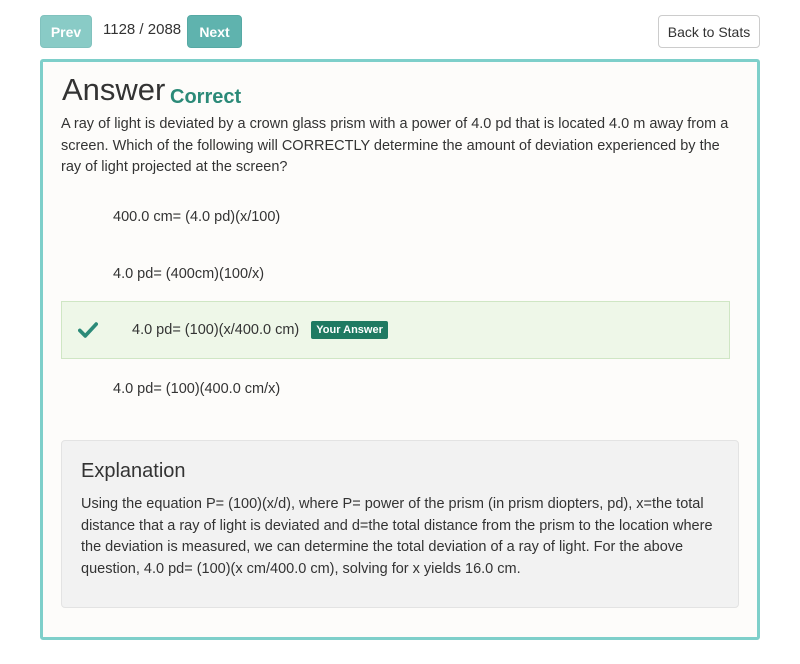  What do you see at coordinates (197, 389) in the screenshot?
I see `option-label: 4.0 pd= (100)(400.0 cm/x)` at bounding box center [197, 389].